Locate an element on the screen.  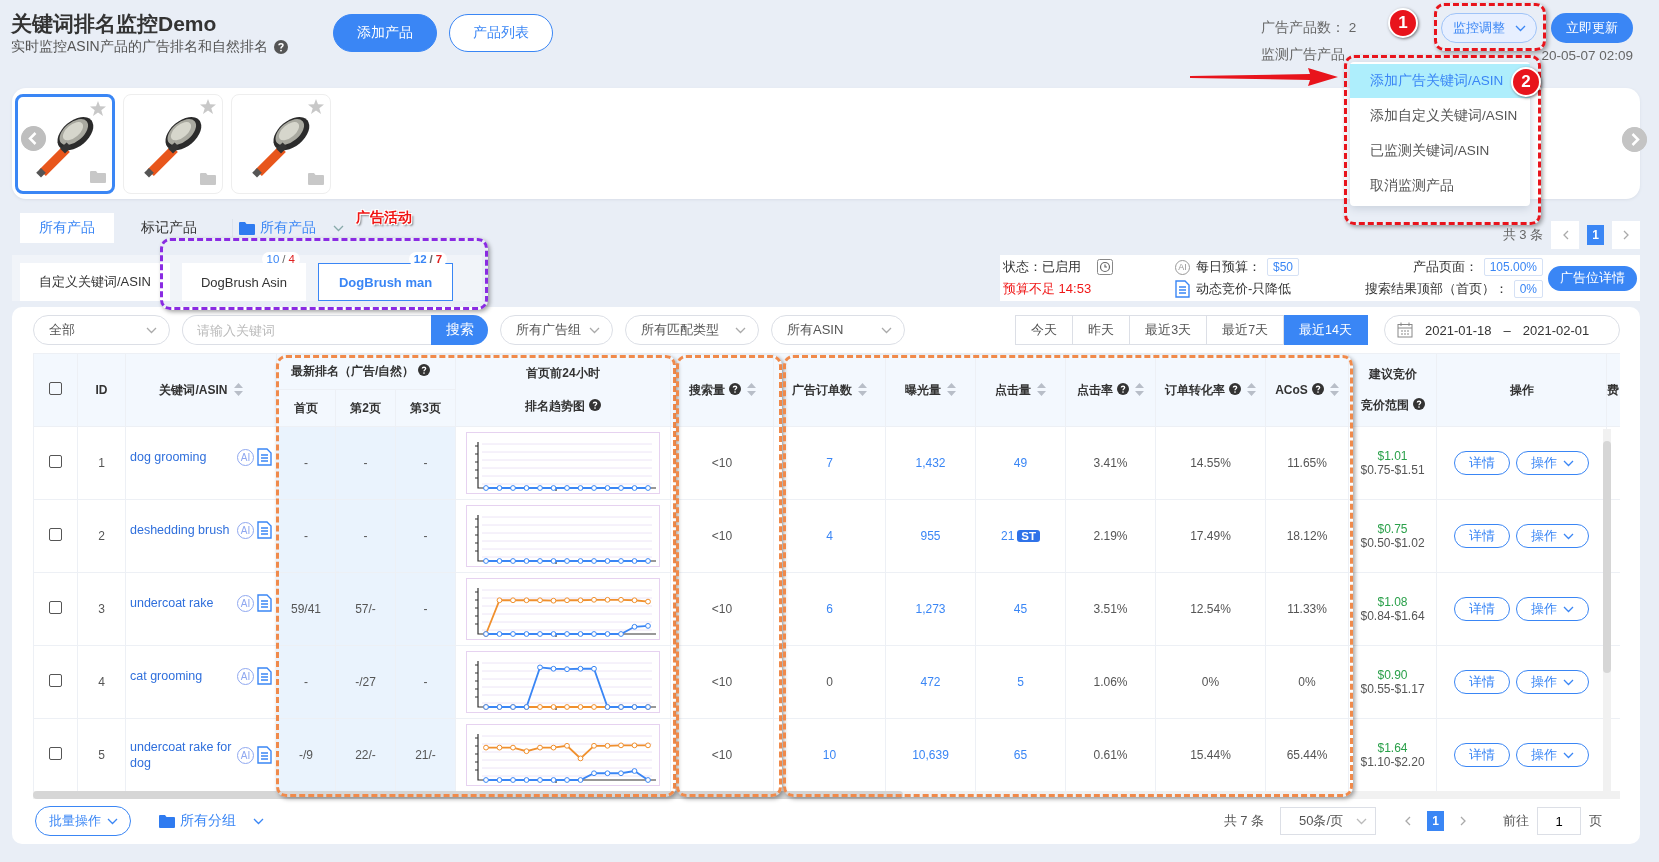
keyword-link: dog grooming is located at coordinates (182, 457).